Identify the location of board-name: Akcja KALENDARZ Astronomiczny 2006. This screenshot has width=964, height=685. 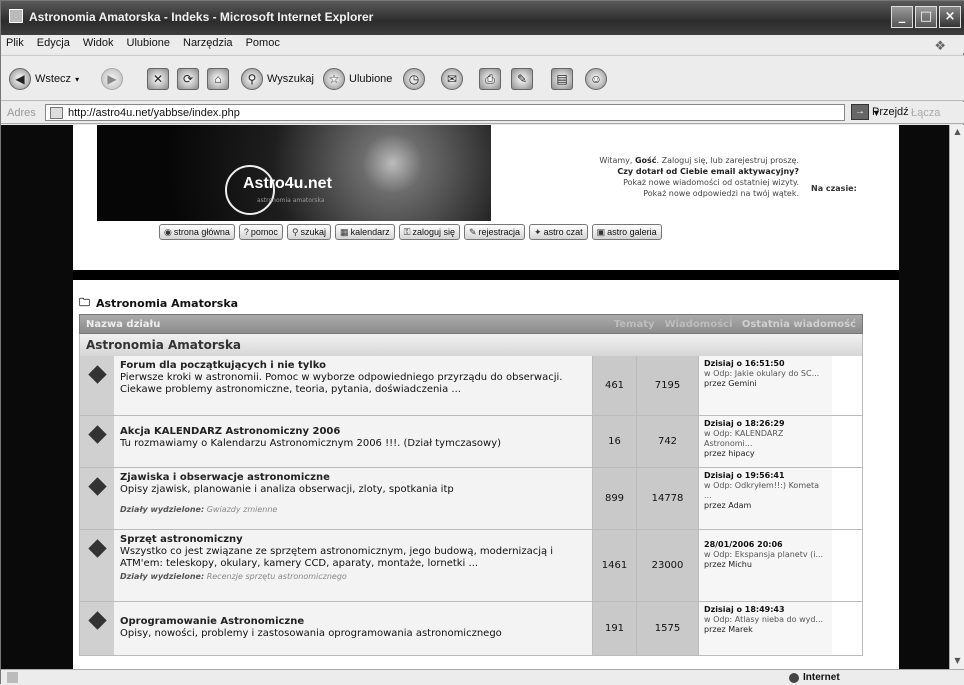
(353, 432).